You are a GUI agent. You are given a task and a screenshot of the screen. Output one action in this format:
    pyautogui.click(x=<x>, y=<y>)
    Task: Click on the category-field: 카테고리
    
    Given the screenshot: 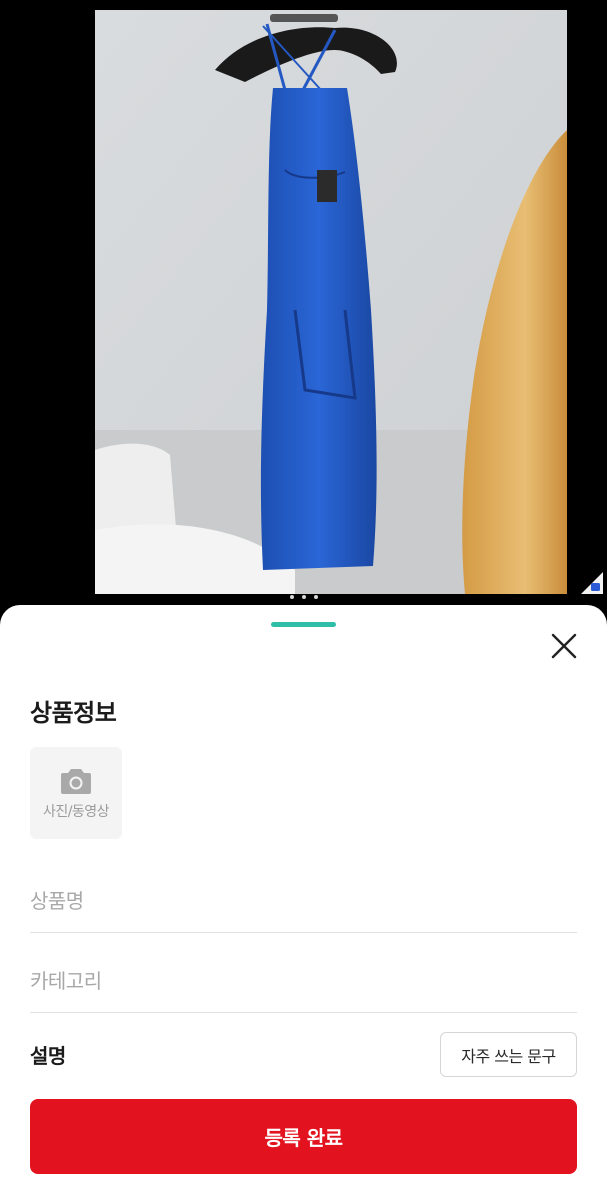 What is the action you would take?
    pyautogui.click(x=303, y=981)
    